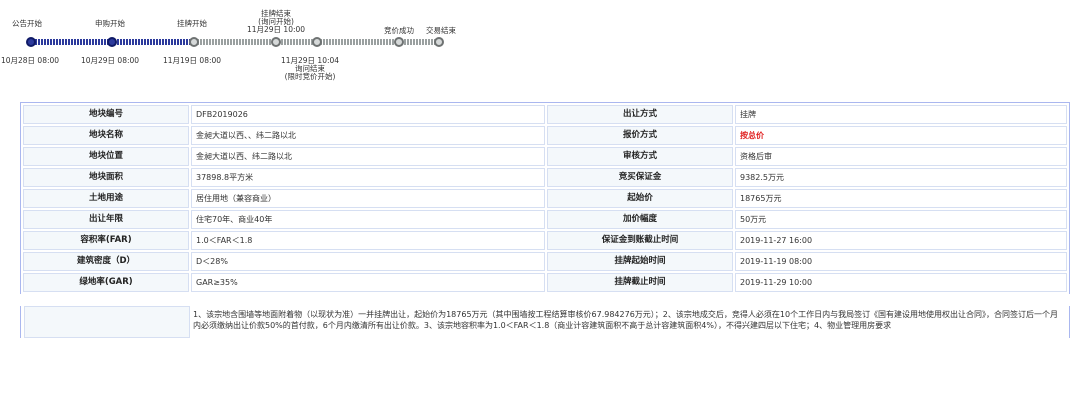 This screenshot has height=403, width=1080. I want to click on stage-label-subscribe-start: 申购开始, so click(110, 23).